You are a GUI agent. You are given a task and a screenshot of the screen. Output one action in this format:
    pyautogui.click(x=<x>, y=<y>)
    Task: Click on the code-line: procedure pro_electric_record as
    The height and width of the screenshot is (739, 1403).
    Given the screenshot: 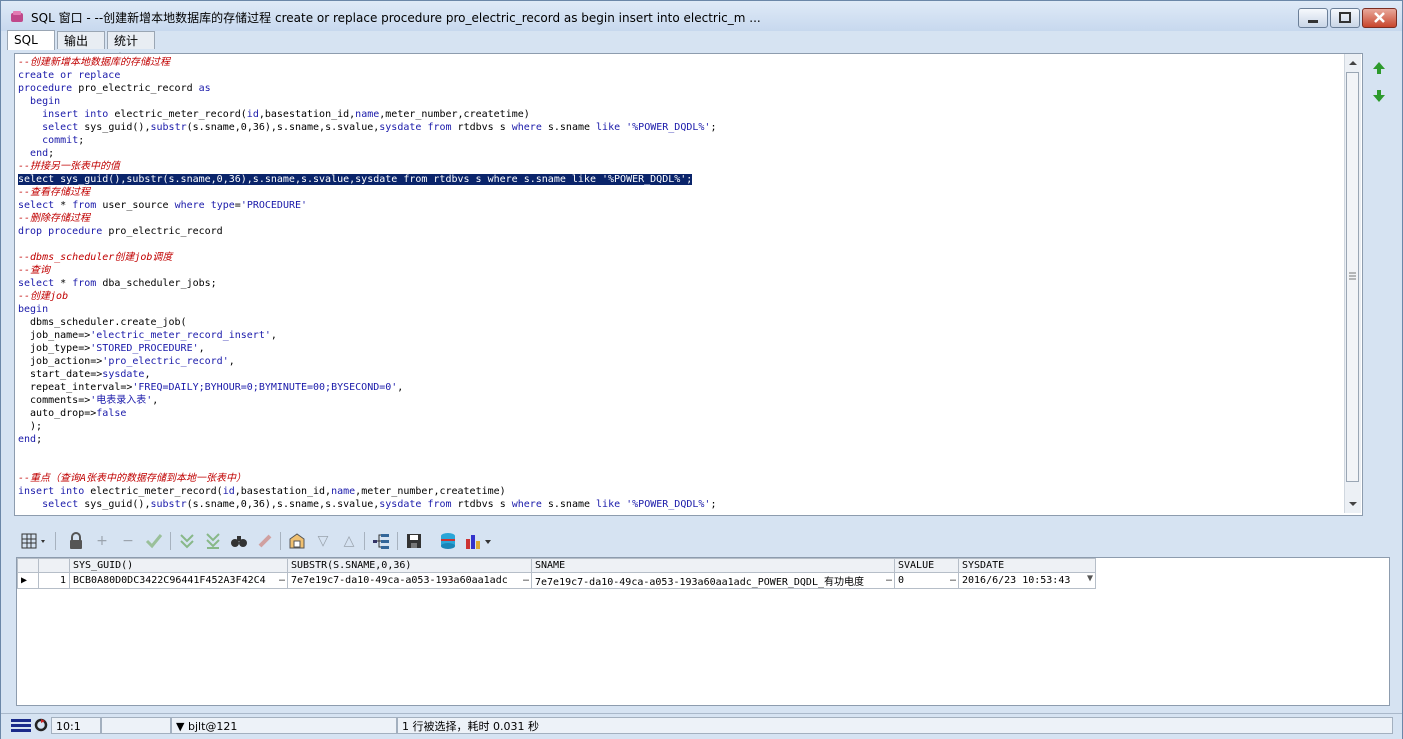 What is the action you would take?
    pyautogui.click(x=367, y=88)
    